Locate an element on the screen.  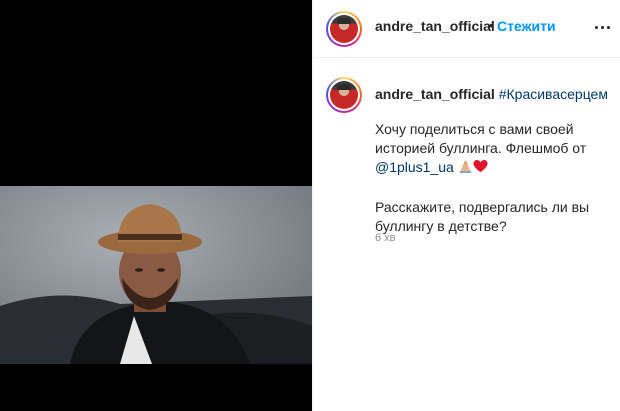
post-header: andre_tan_official • Стежити is located at coordinates (466, 29).